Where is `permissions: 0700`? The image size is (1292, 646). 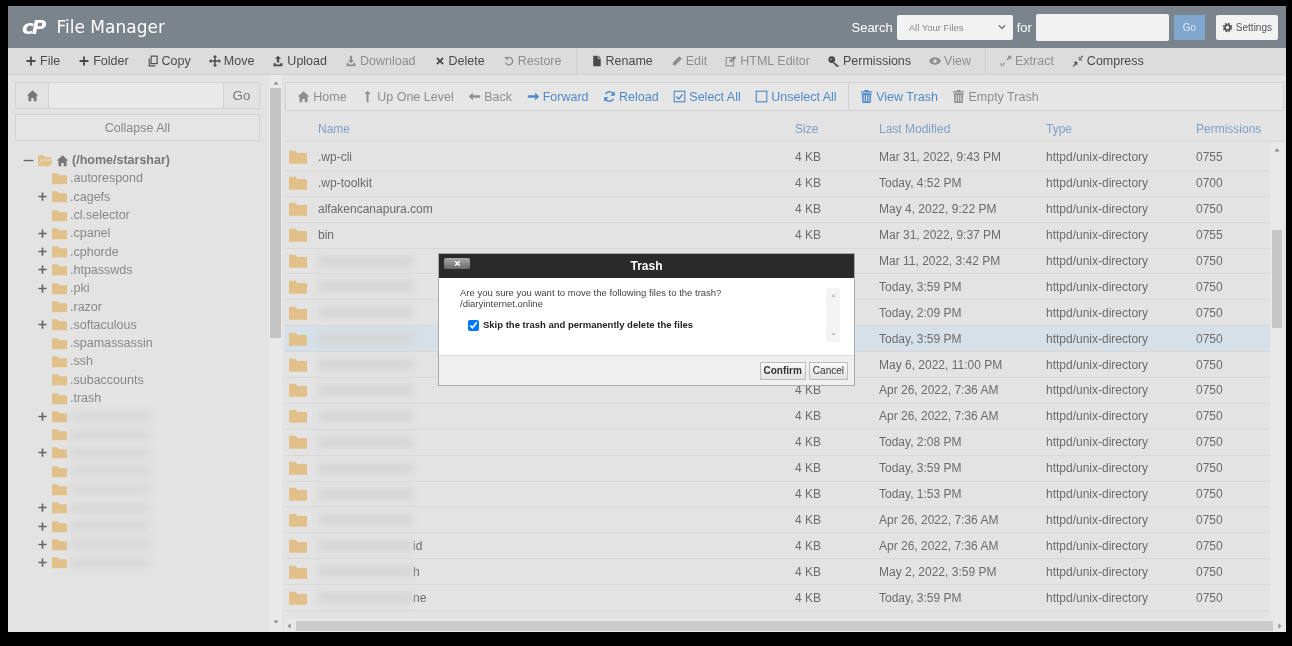
permissions: 0700 is located at coordinates (1210, 183).